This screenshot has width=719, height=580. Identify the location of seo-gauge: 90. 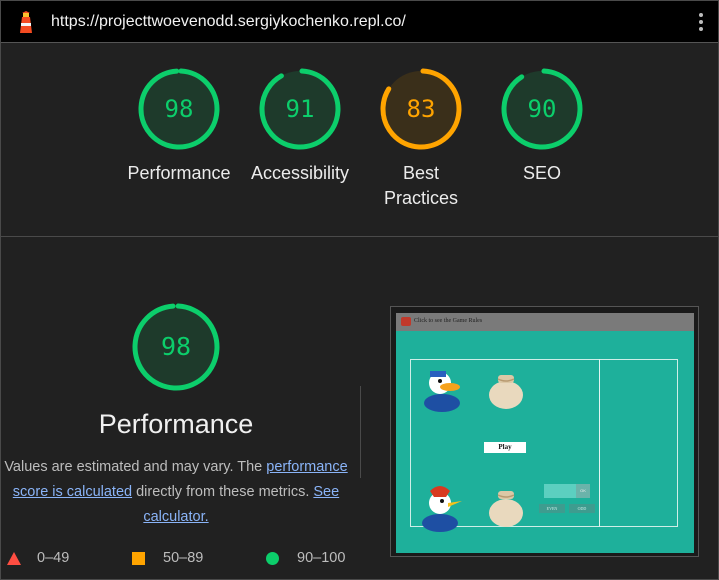
(542, 109).